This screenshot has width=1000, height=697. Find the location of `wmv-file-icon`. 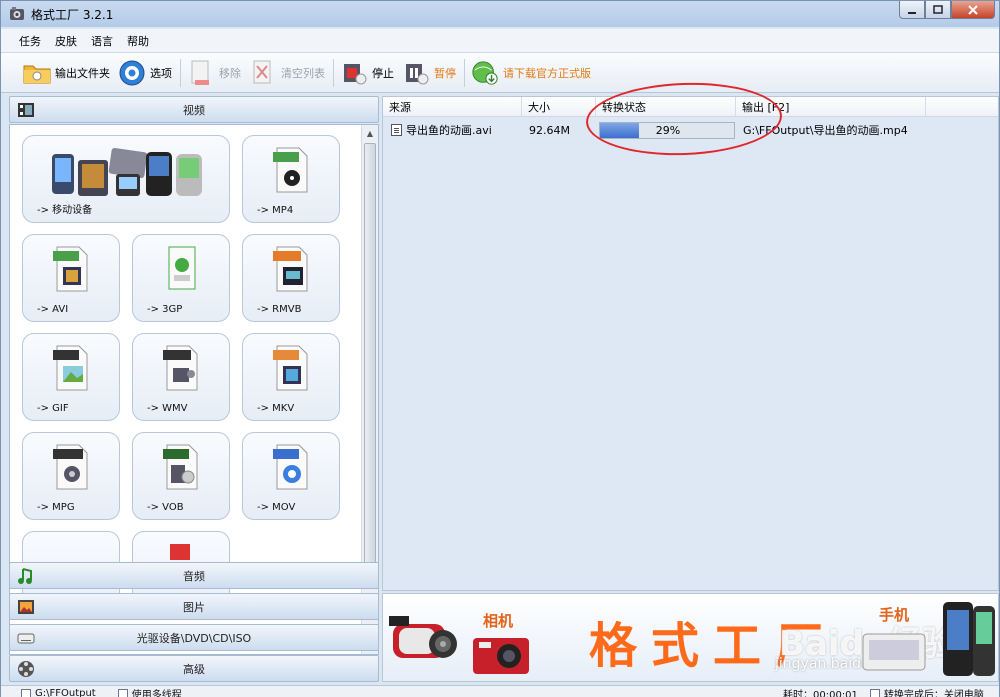

wmv-file-icon is located at coordinates (181, 369).